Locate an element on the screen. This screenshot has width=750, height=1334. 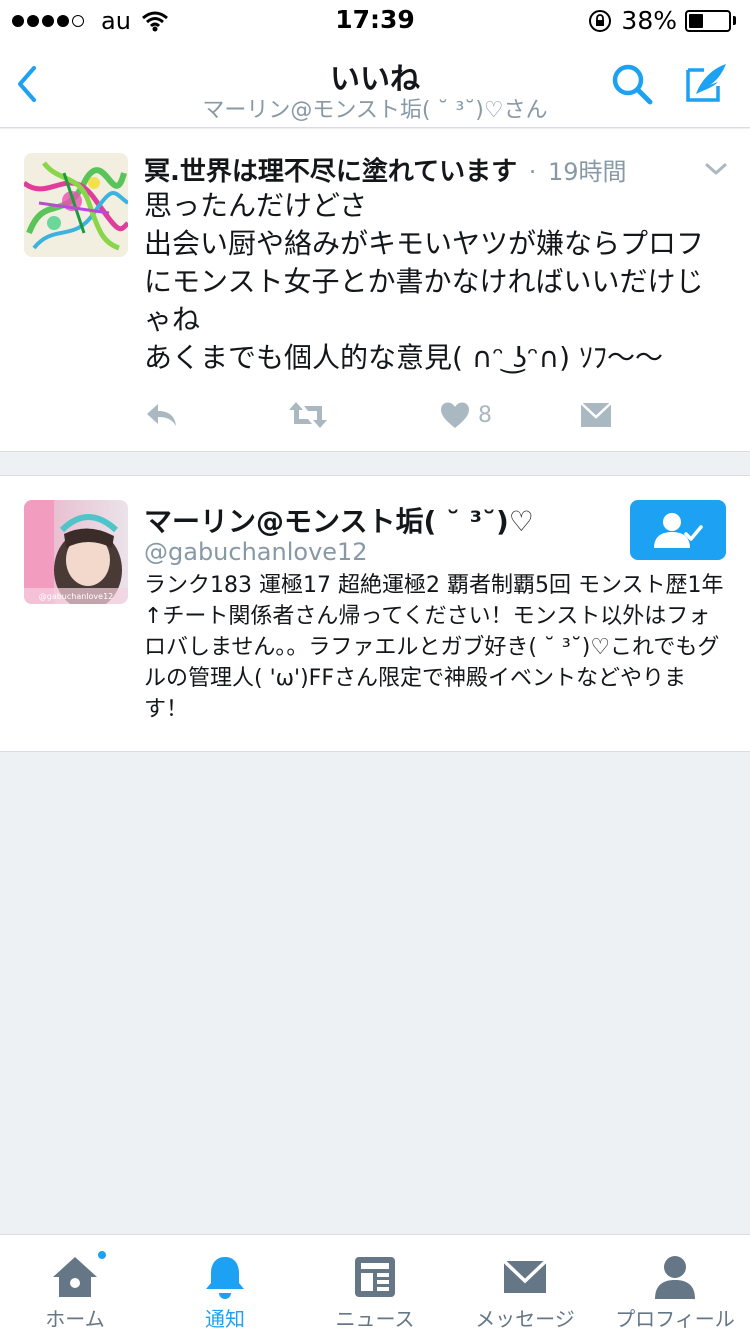
reply-button is located at coordinates (161, 415).